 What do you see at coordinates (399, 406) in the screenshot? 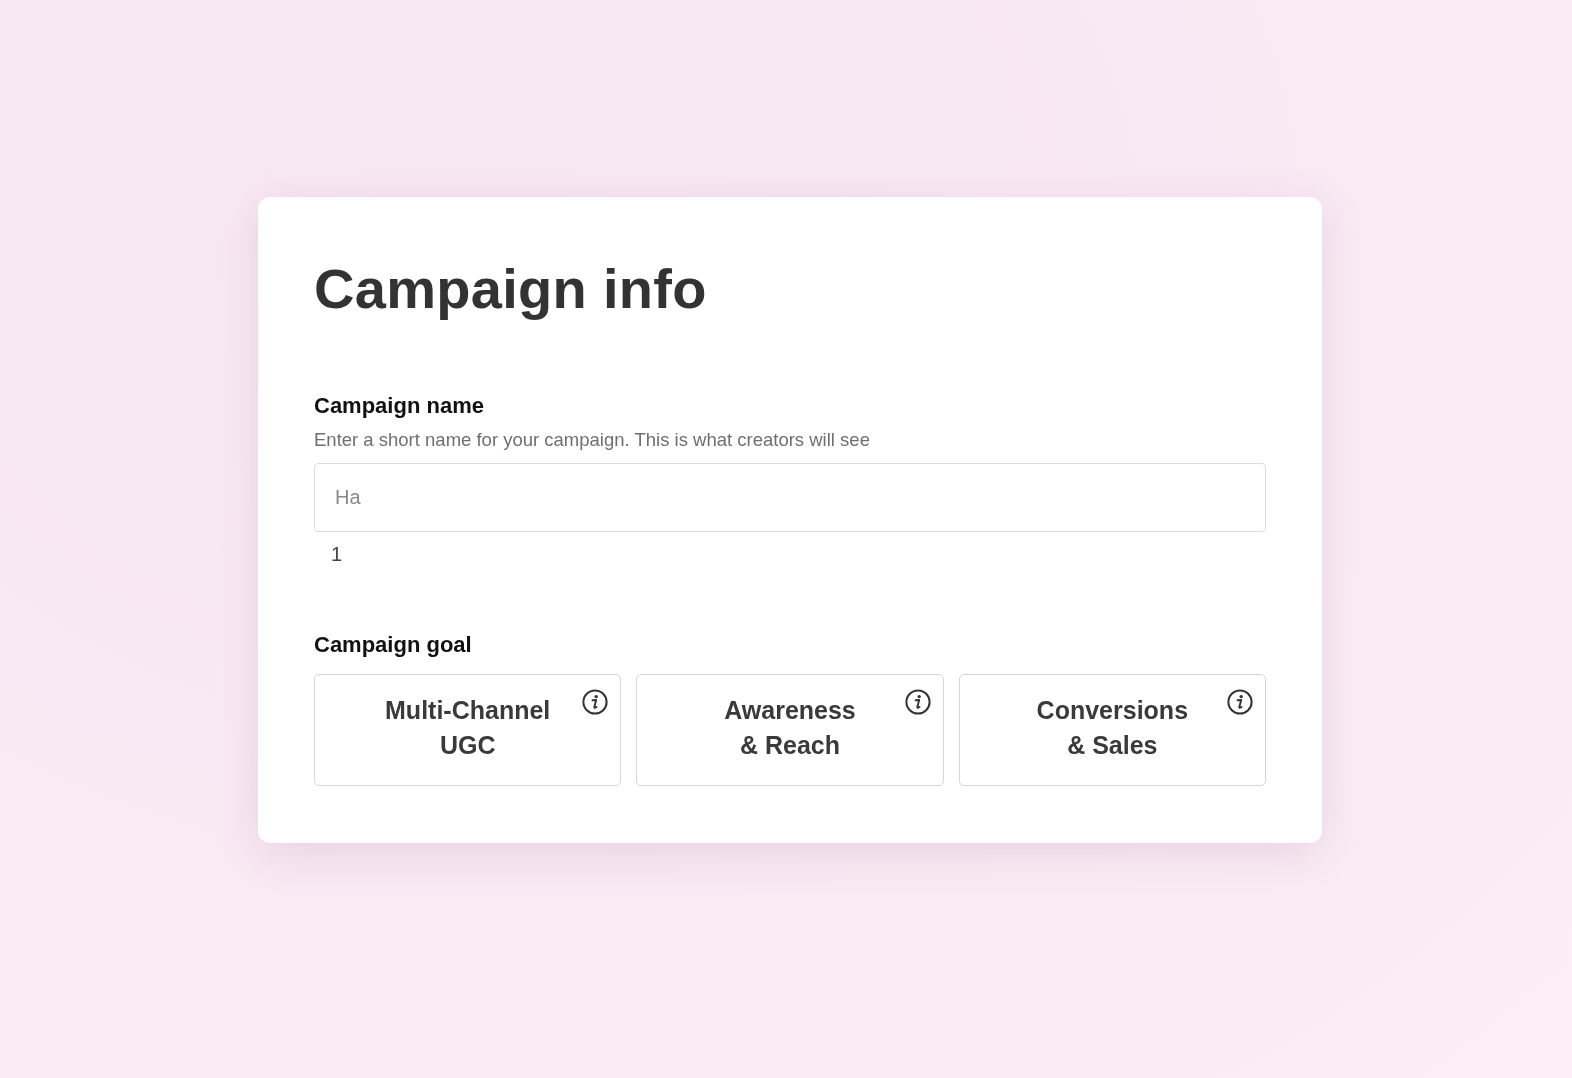
I see `field-label: Campaign name` at bounding box center [399, 406].